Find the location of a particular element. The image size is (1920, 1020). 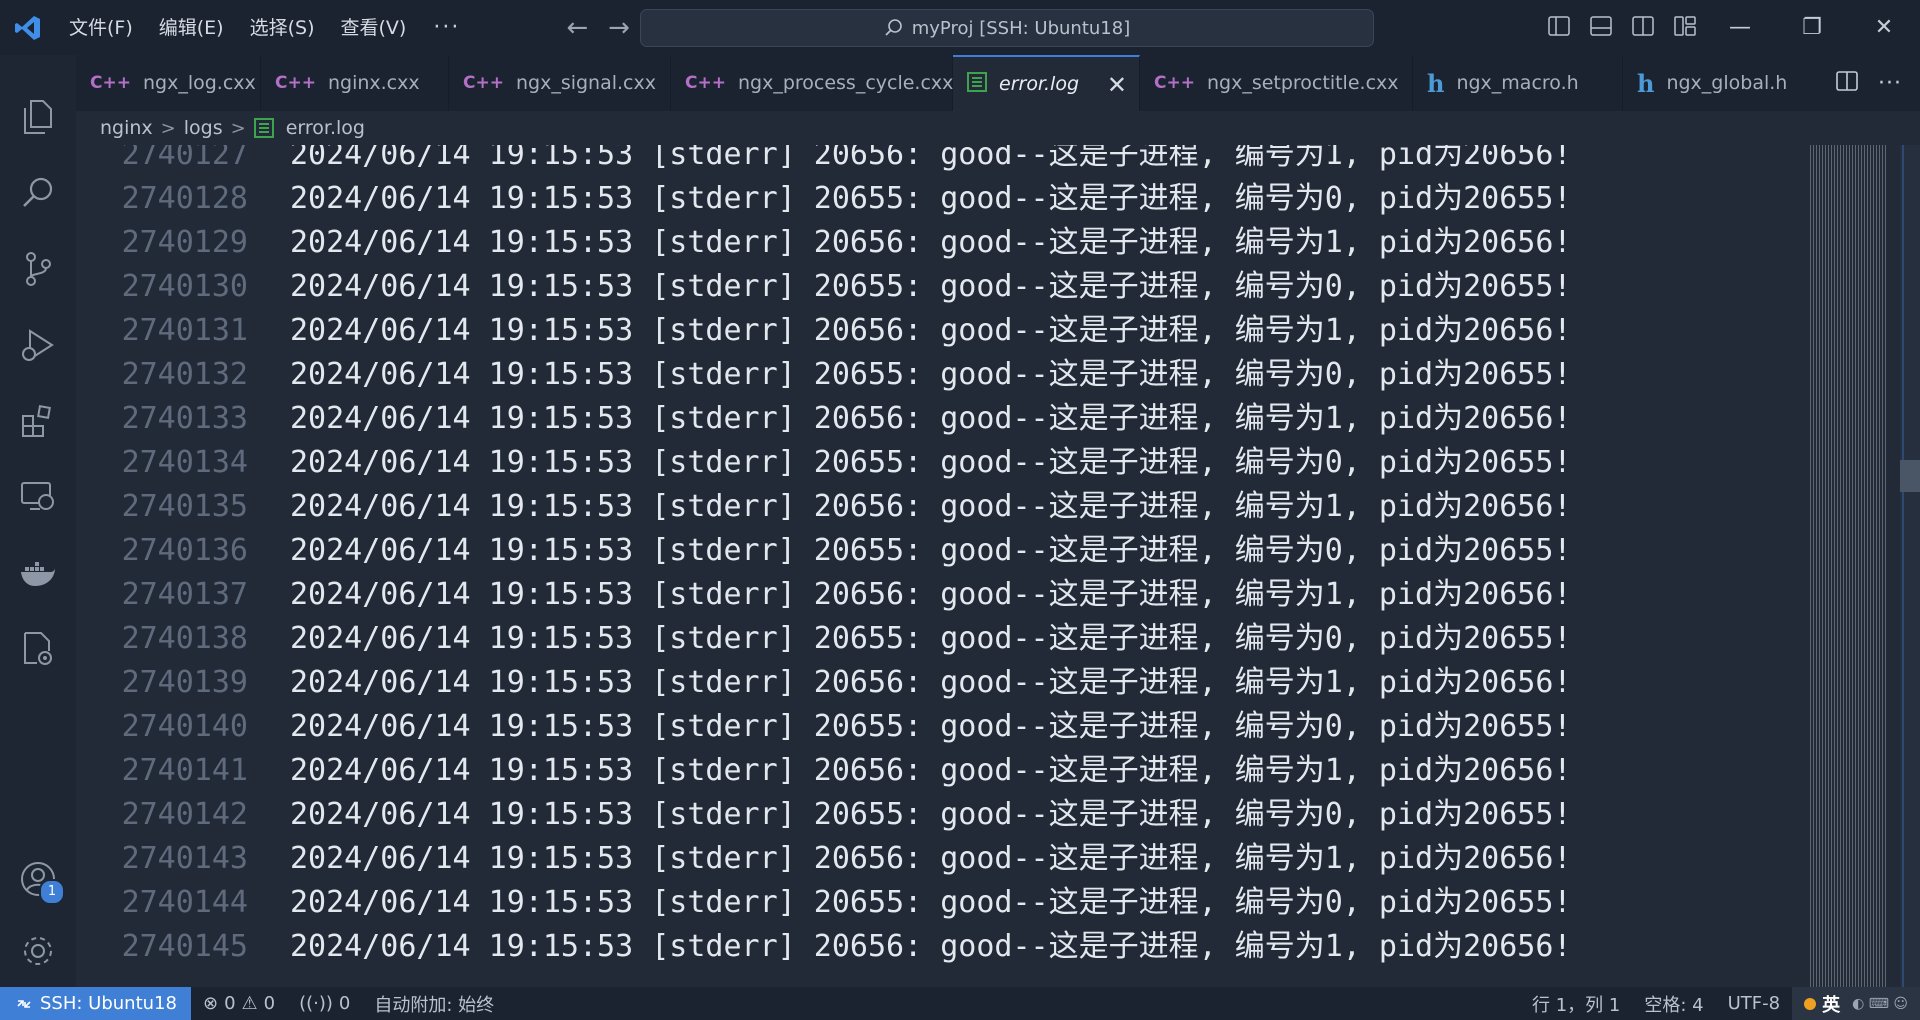

accounts-icon: 1 is located at coordinates (38, 879).